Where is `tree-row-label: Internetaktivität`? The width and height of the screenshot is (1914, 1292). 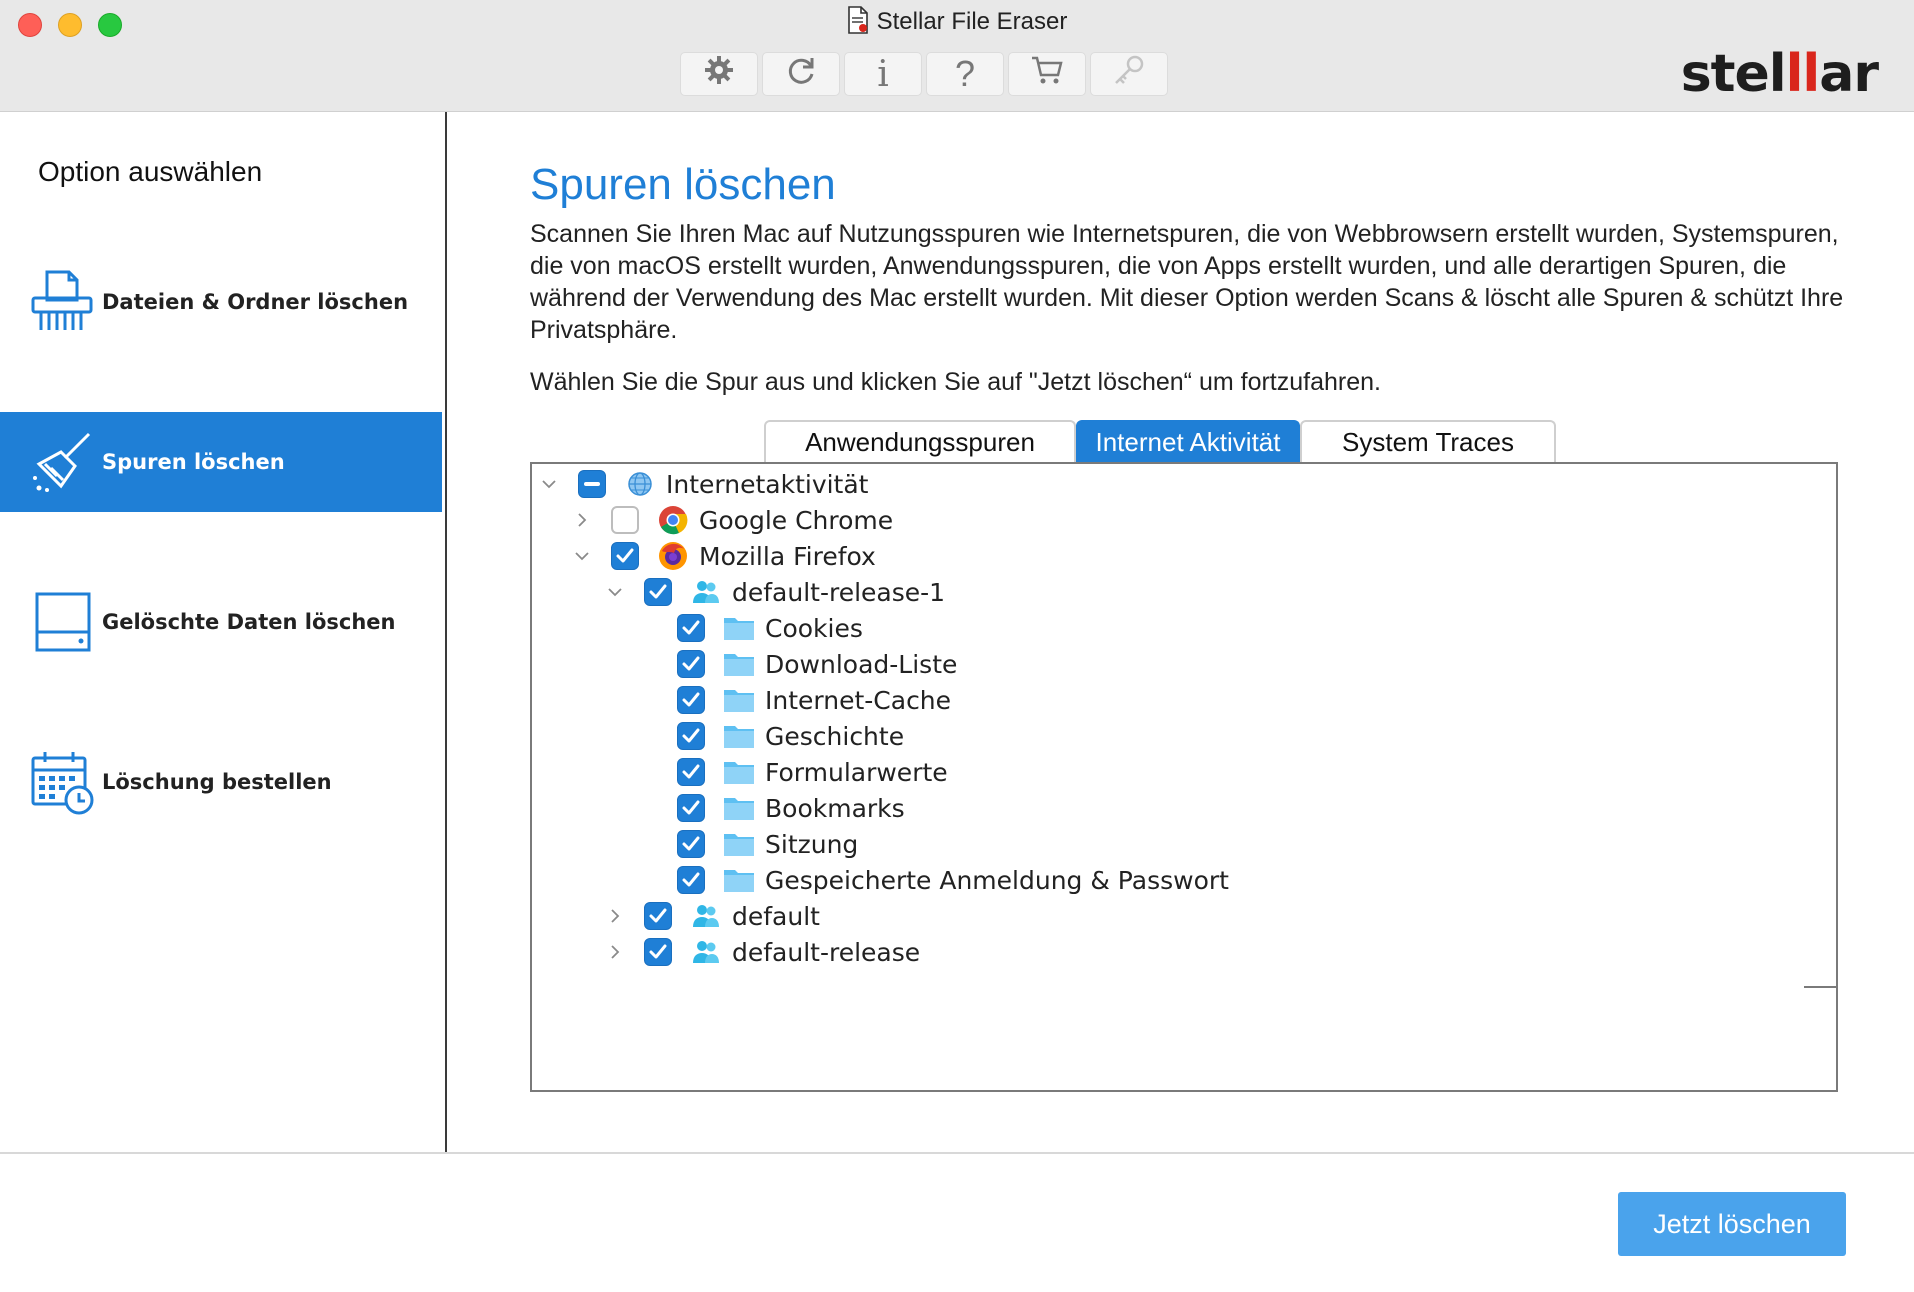
tree-row-label: Internetaktivität is located at coordinates (767, 484).